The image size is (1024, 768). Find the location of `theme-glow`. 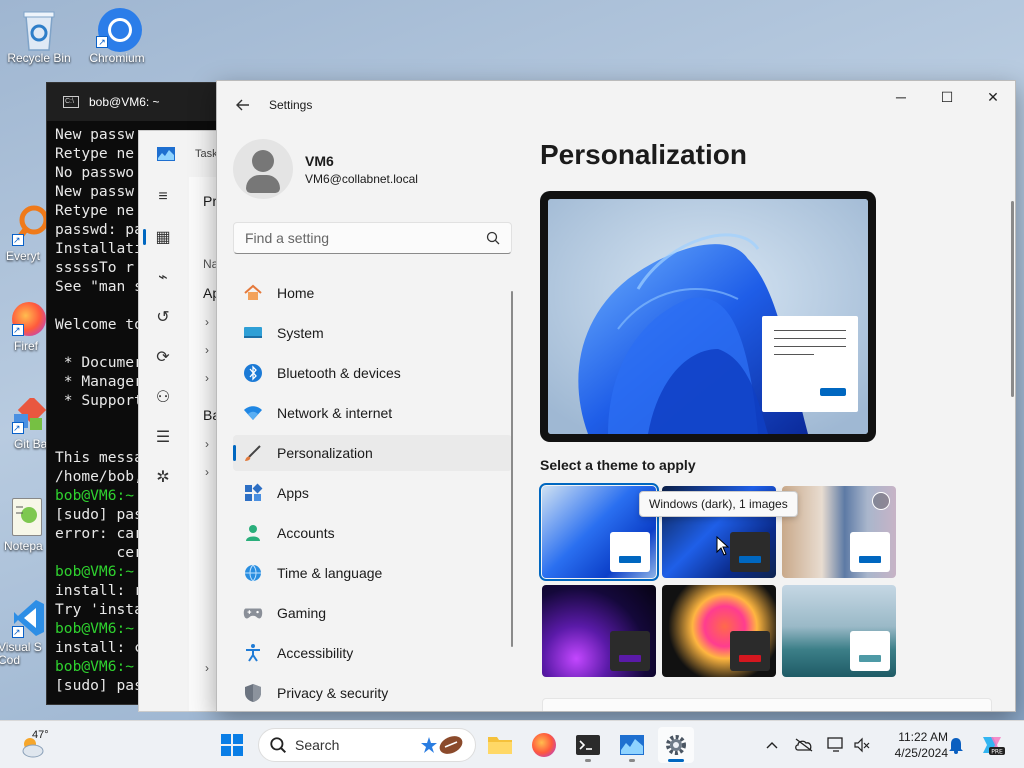

theme-glow is located at coordinates (599, 631).